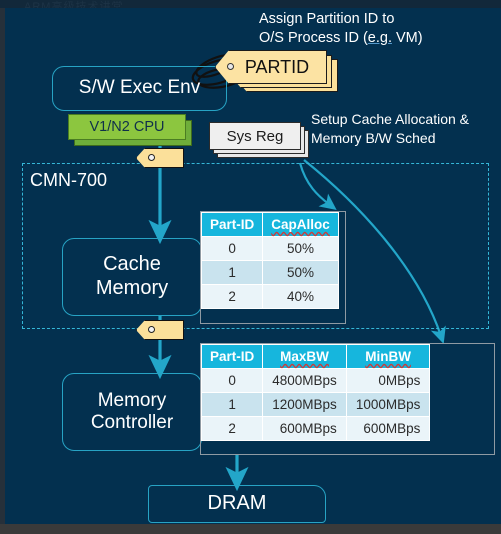  What do you see at coordinates (300, 296) in the screenshot?
I see `cell-capalloc: 40%` at bounding box center [300, 296].